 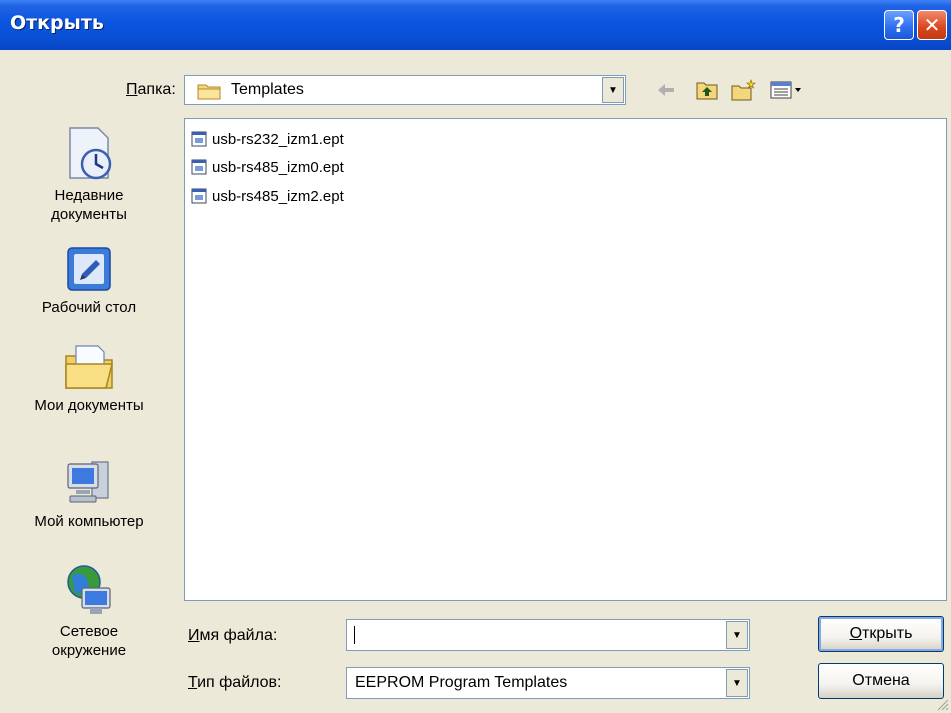 I want to click on view-menu-button, so click(x=788, y=90).